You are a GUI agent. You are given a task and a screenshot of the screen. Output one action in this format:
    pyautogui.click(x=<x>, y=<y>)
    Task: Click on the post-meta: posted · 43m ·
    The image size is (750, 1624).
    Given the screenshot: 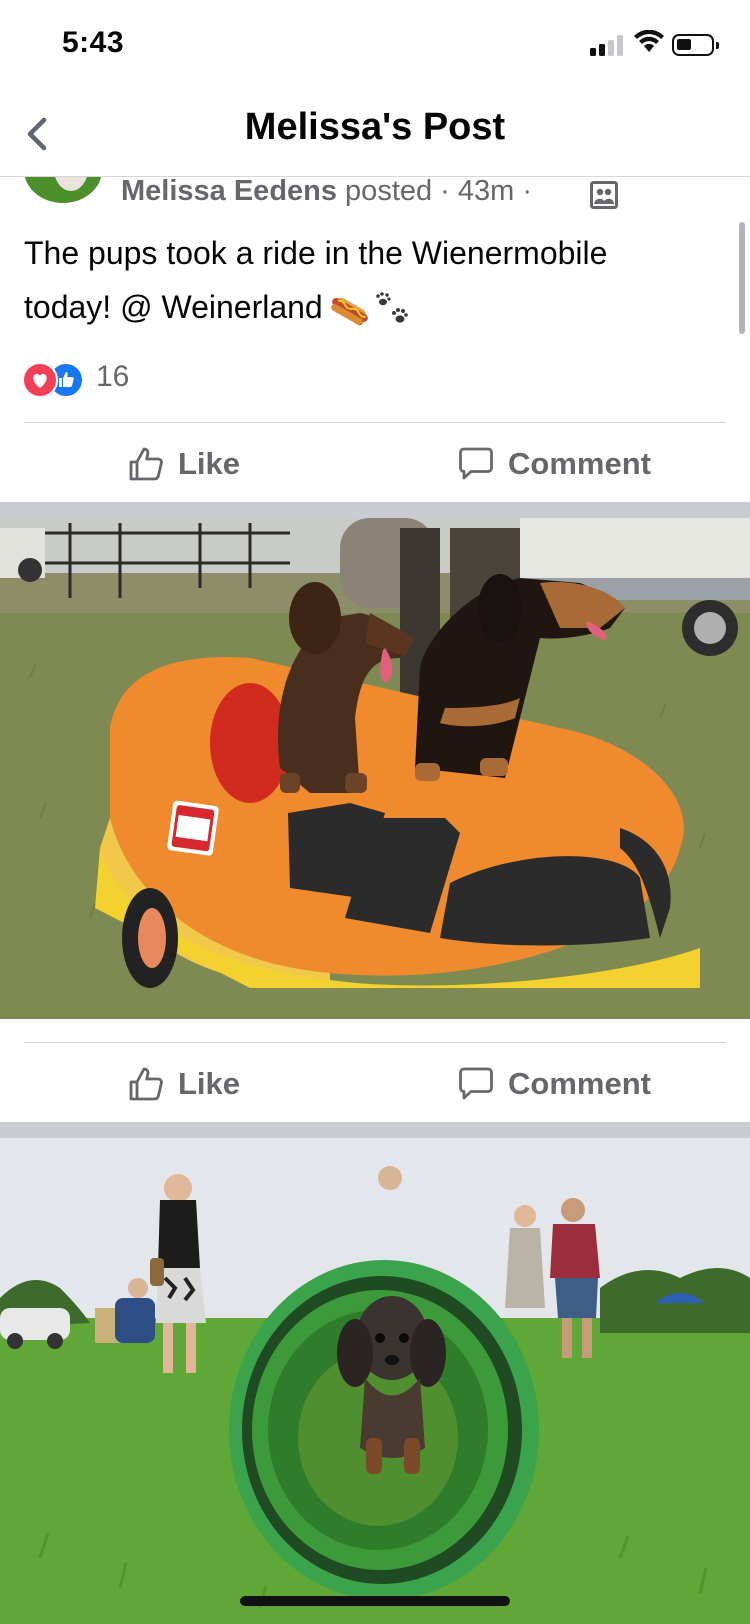 What is the action you would take?
    pyautogui.click(x=435, y=192)
    